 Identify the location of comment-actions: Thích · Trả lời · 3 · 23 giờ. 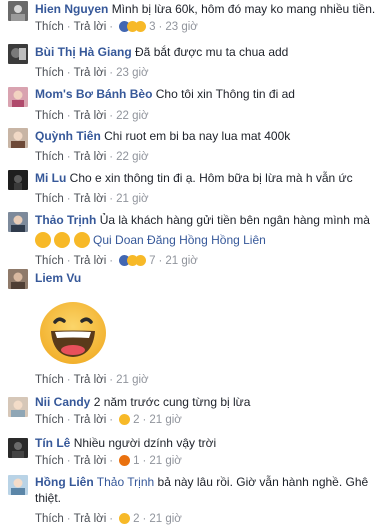
(116, 27).